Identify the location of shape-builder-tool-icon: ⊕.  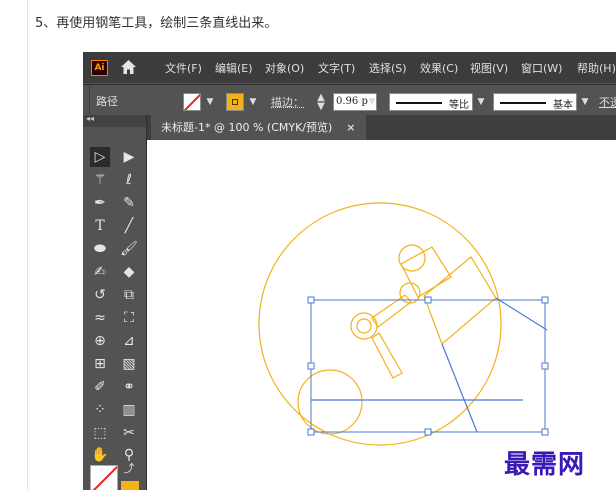
(100, 341).